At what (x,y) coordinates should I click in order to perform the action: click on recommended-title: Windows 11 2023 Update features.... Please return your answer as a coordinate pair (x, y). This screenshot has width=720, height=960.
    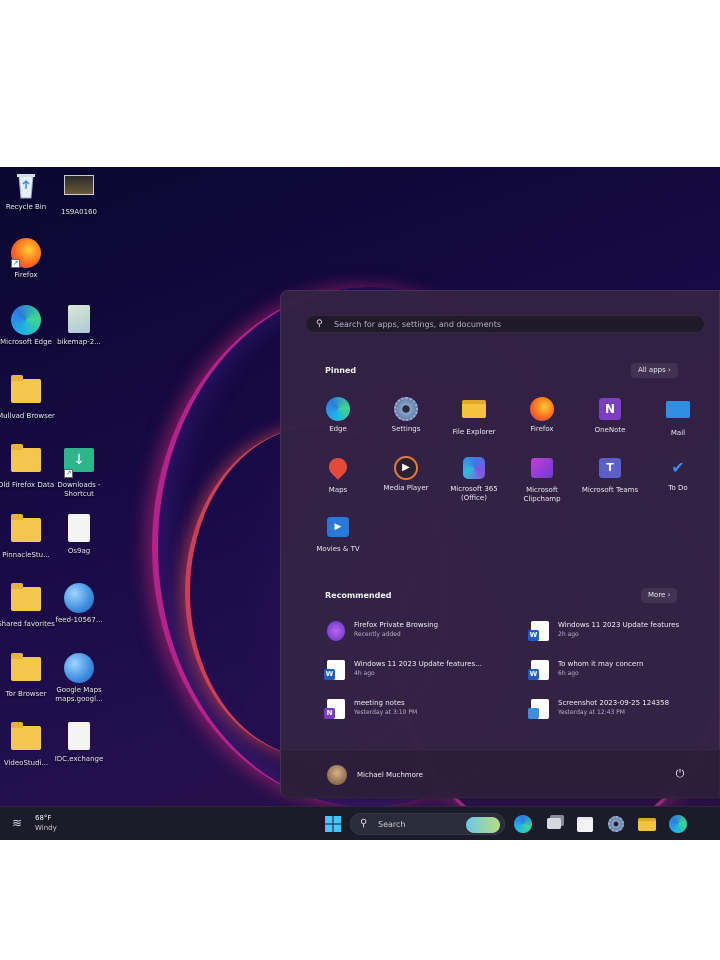
    Looking at the image, I should click on (418, 664).